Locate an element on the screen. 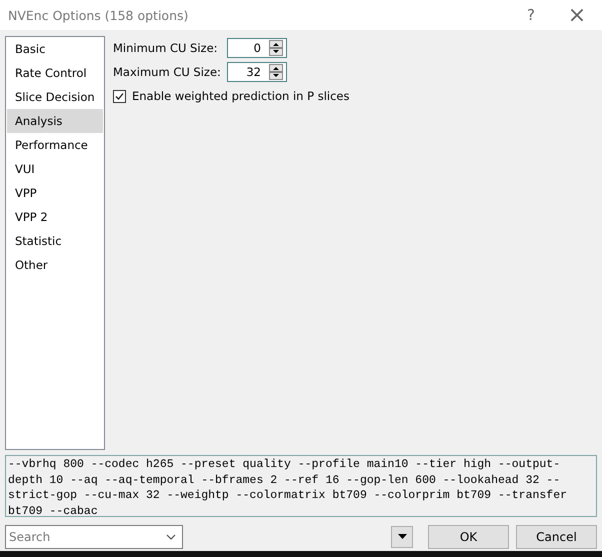 The image size is (602, 557). category-item: VPP is located at coordinates (55, 193).